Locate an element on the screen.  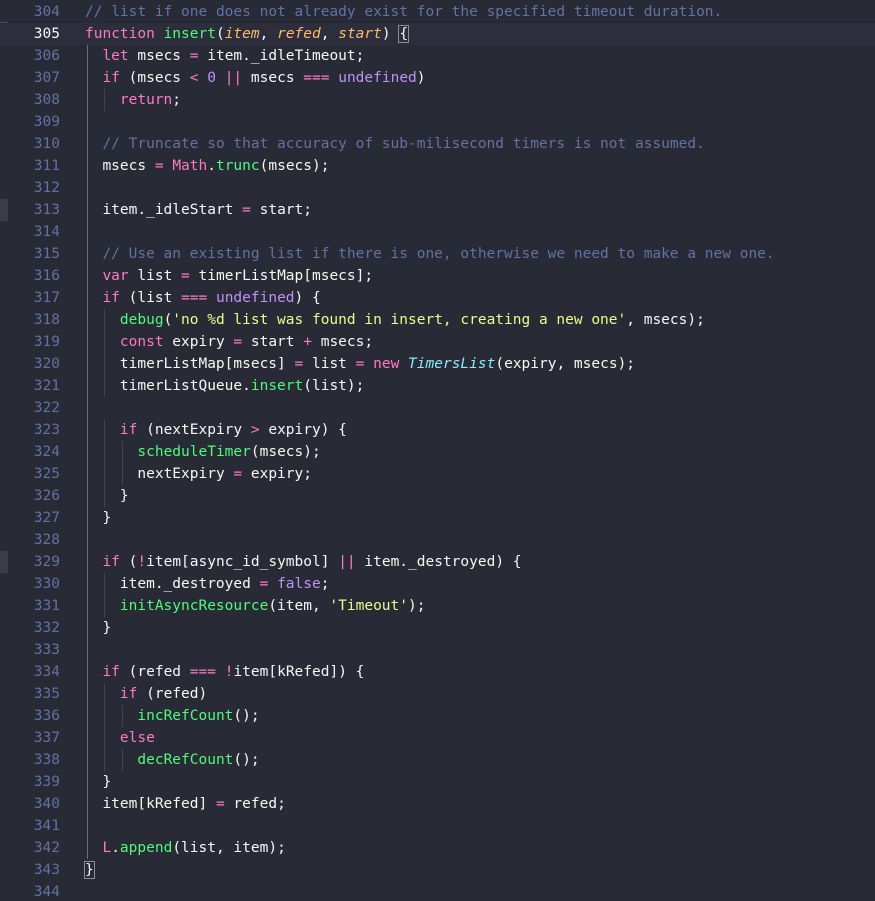
code-token-function: trunc is located at coordinates (237, 166).